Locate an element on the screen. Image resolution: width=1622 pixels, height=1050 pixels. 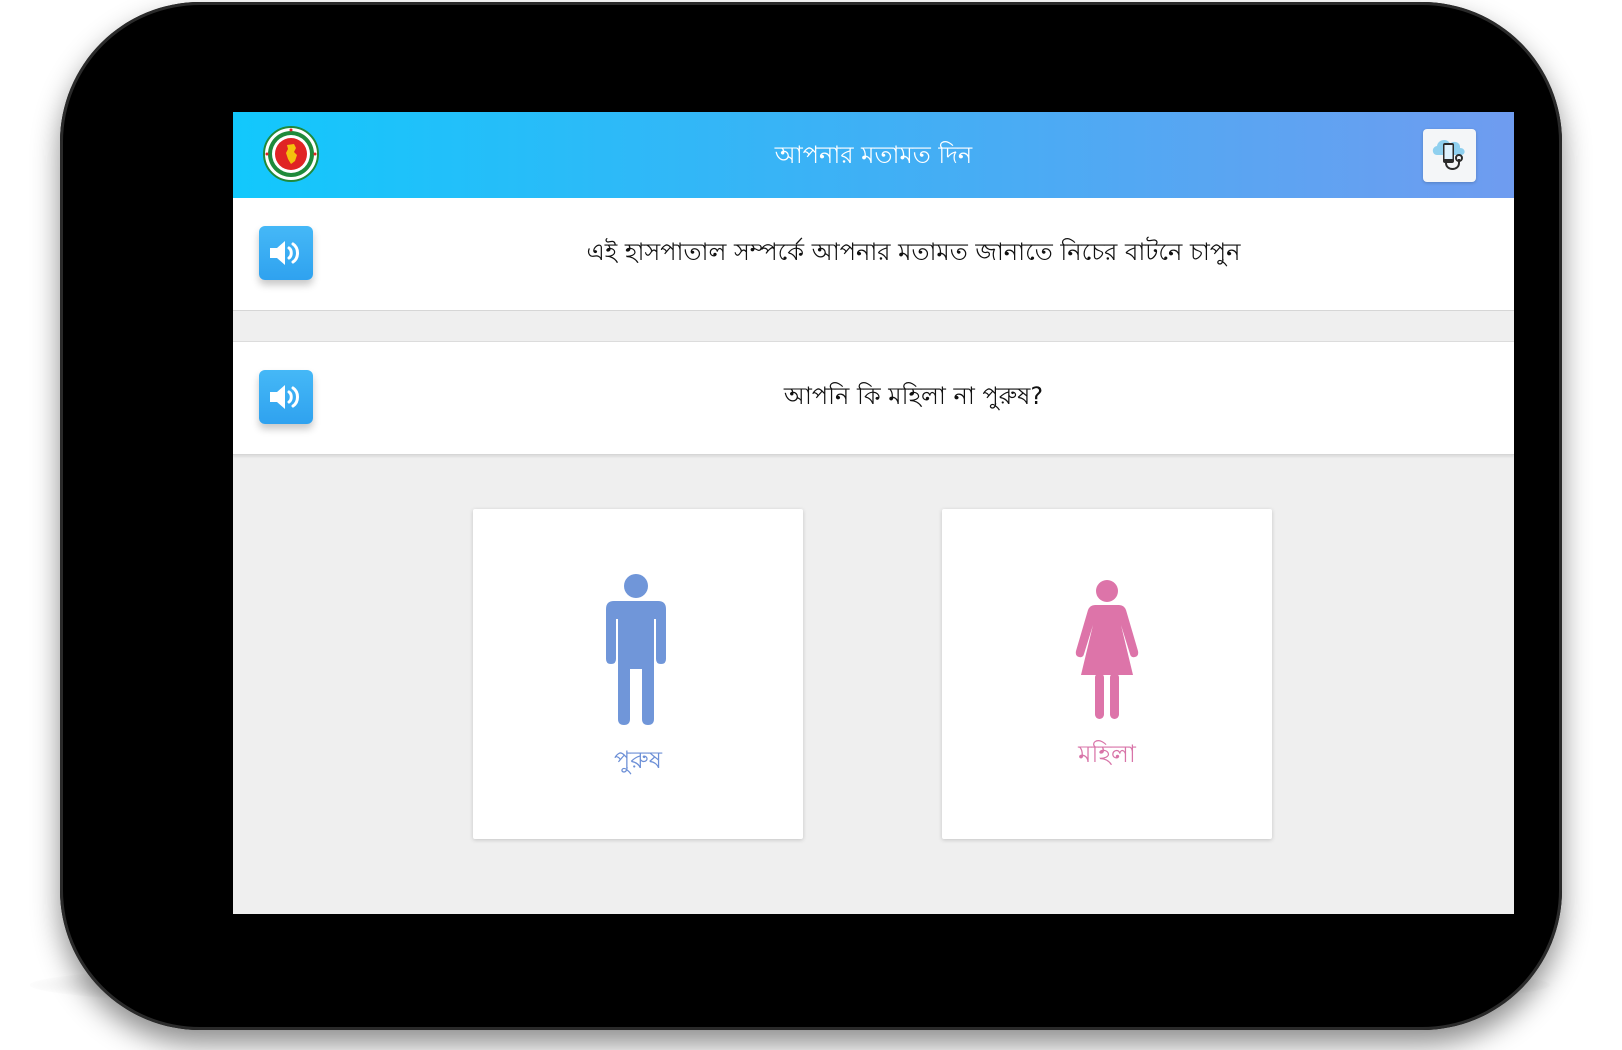
question-speaker-button is located at coordinates (286, 397).